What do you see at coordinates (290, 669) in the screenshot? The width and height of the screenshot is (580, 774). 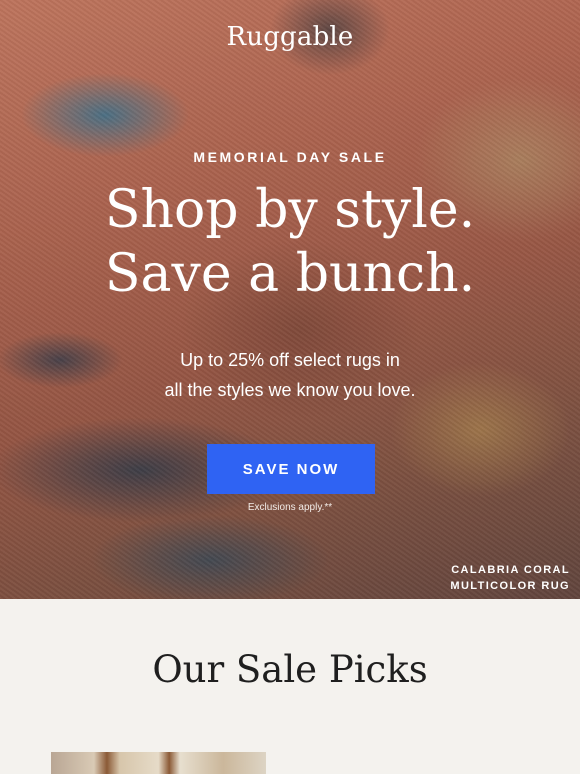 I see `sale-picks-title: Our Sale Picks` at bounding box center [290, 669].